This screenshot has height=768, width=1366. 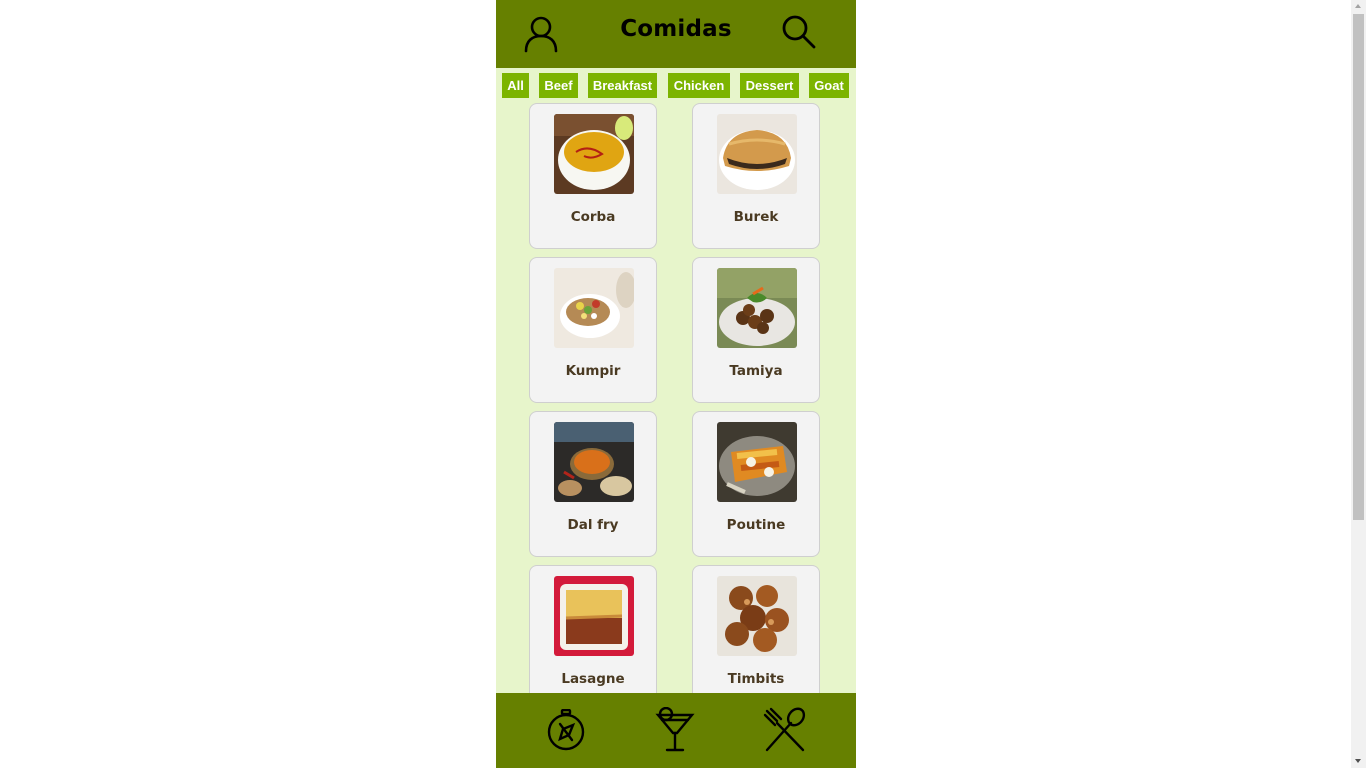 I want to click on recipe-name: Tamiya, so click(x=756, y=371).